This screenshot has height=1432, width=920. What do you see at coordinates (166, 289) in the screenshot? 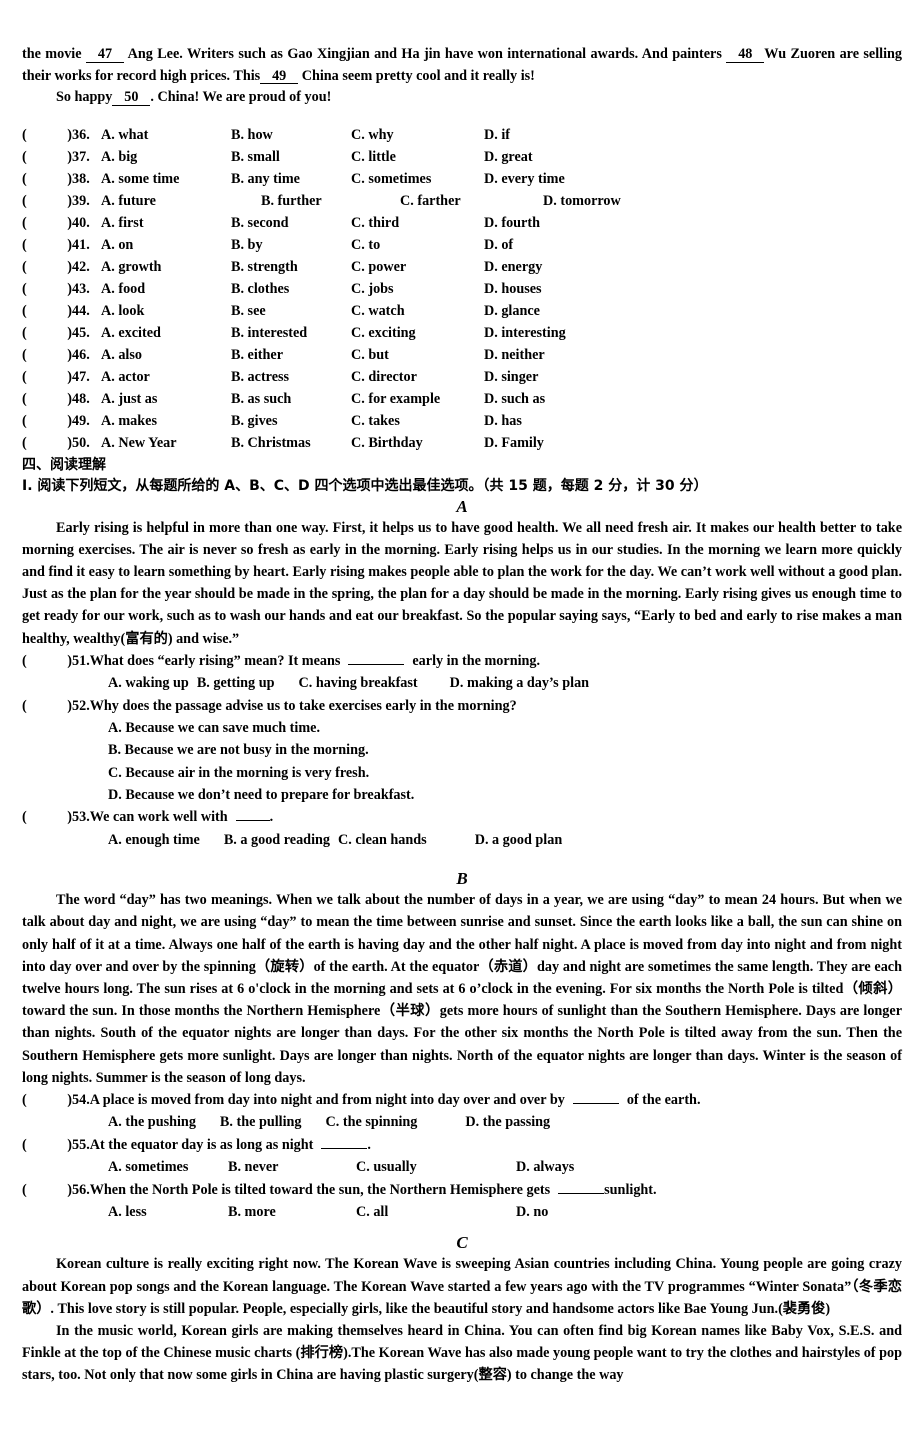
I see `choice-a: A. food` at bounding box center [166, 289].